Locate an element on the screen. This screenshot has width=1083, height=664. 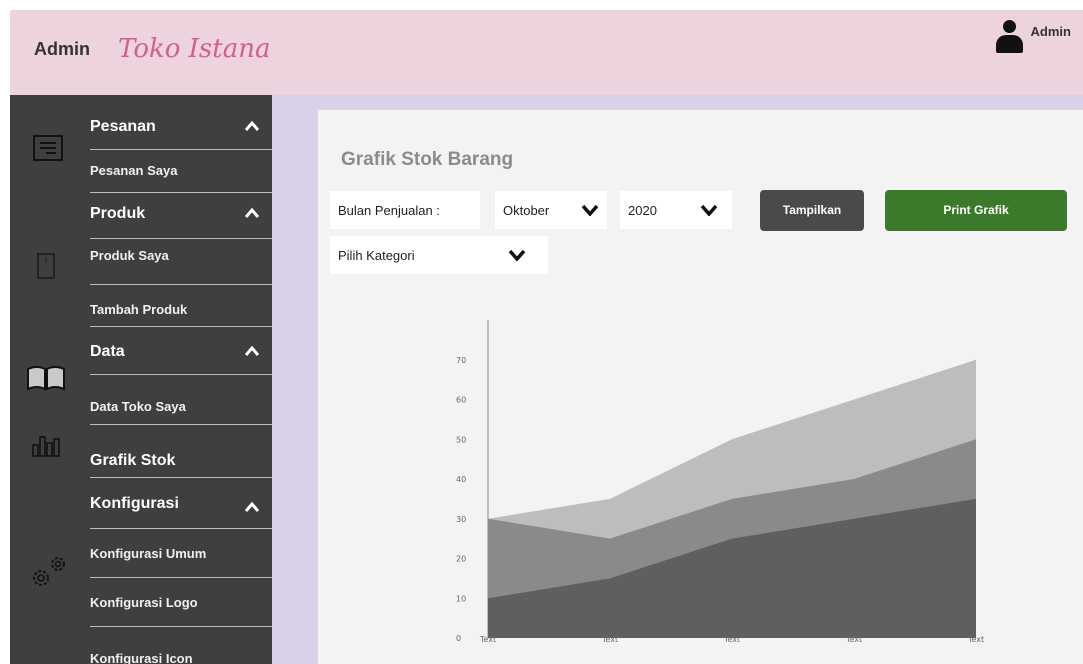
nav-item-label: Konfigurasi Icon is located at coordinates (141, 657).